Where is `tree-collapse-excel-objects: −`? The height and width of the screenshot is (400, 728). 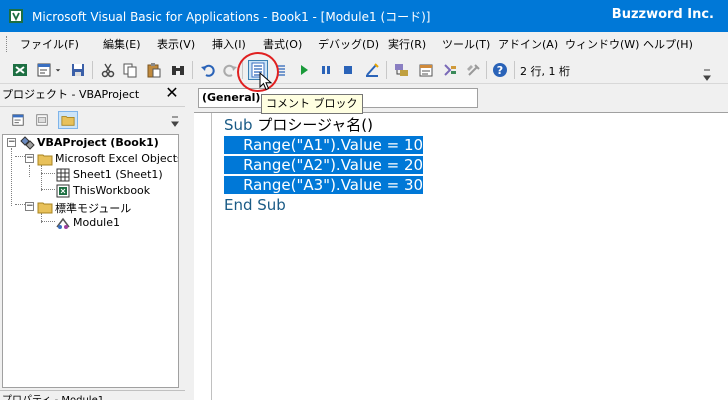
tree-collapse-excel-objects: − is located at coordinates (29, 158).